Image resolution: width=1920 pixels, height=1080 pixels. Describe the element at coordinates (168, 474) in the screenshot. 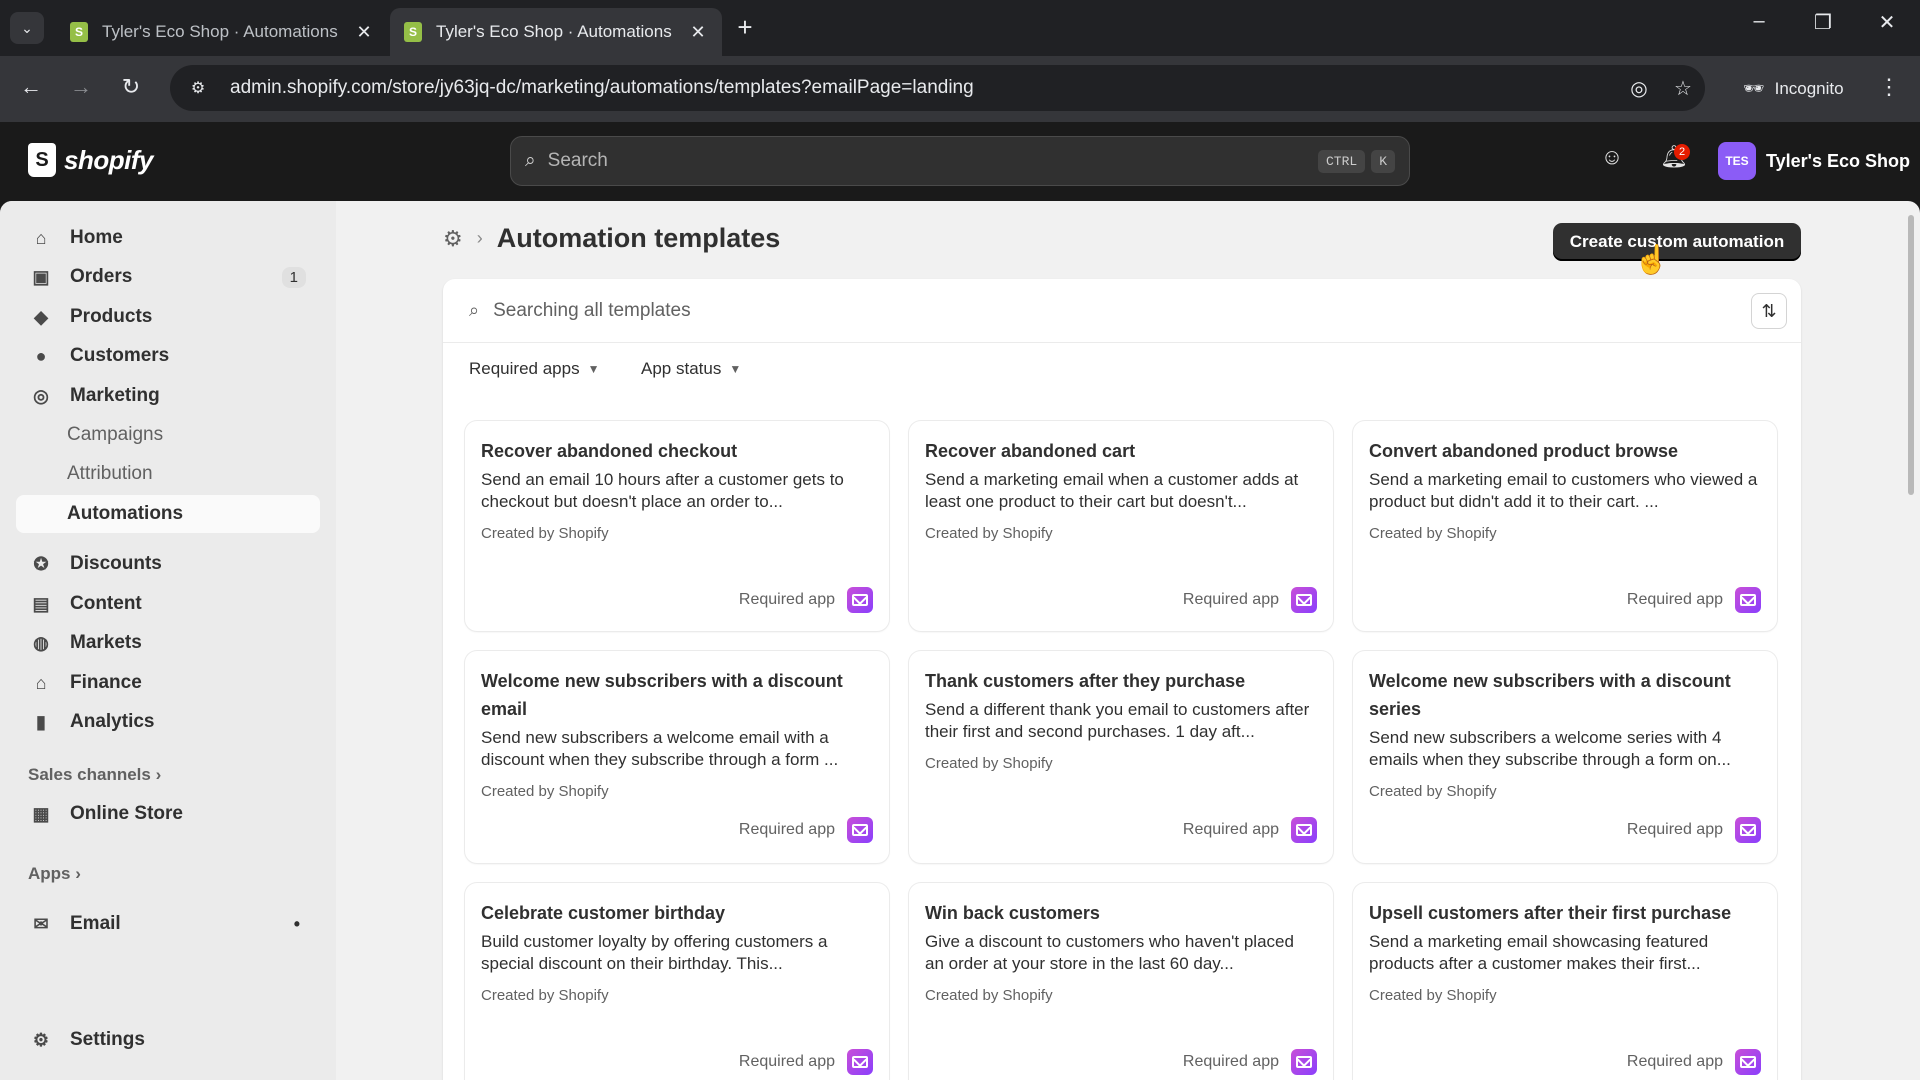

I see `sidebar-item-attribution: Attribution` at that location.